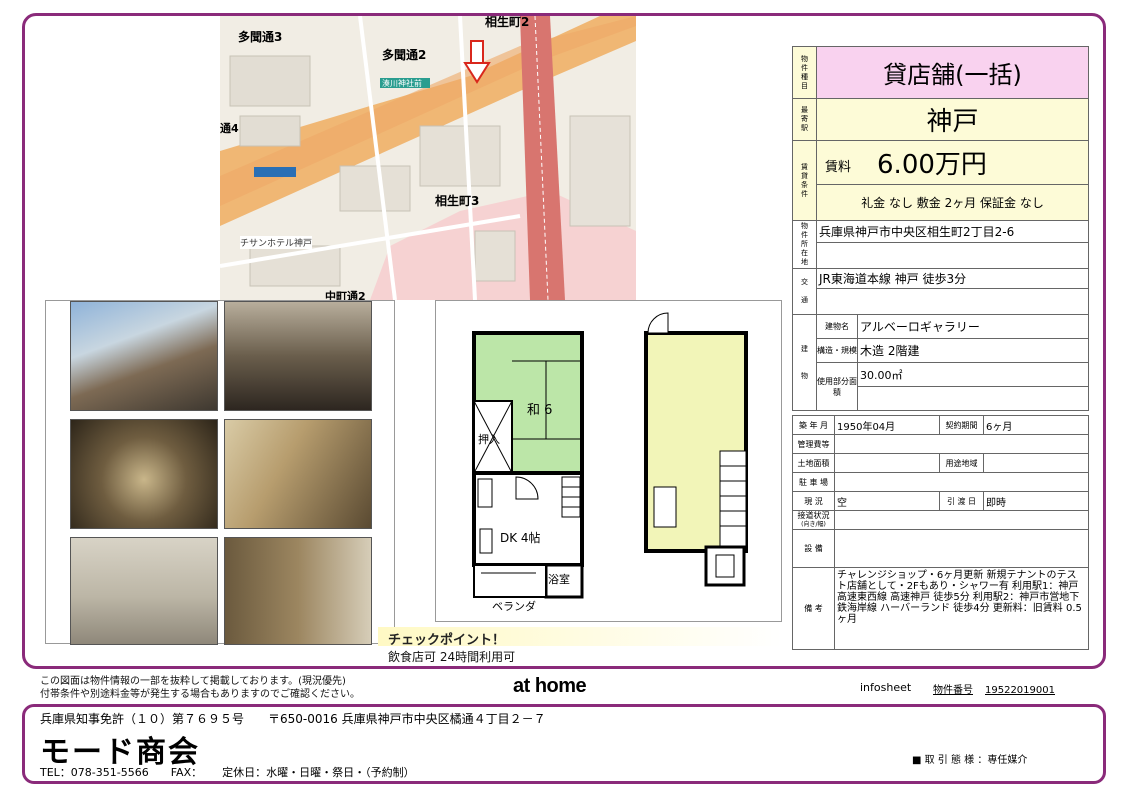 This screenshot has height=803, width=1121. Describe the element at coordinates (804, 362) in the screenshot. I see `building-label: 建物` at that location.